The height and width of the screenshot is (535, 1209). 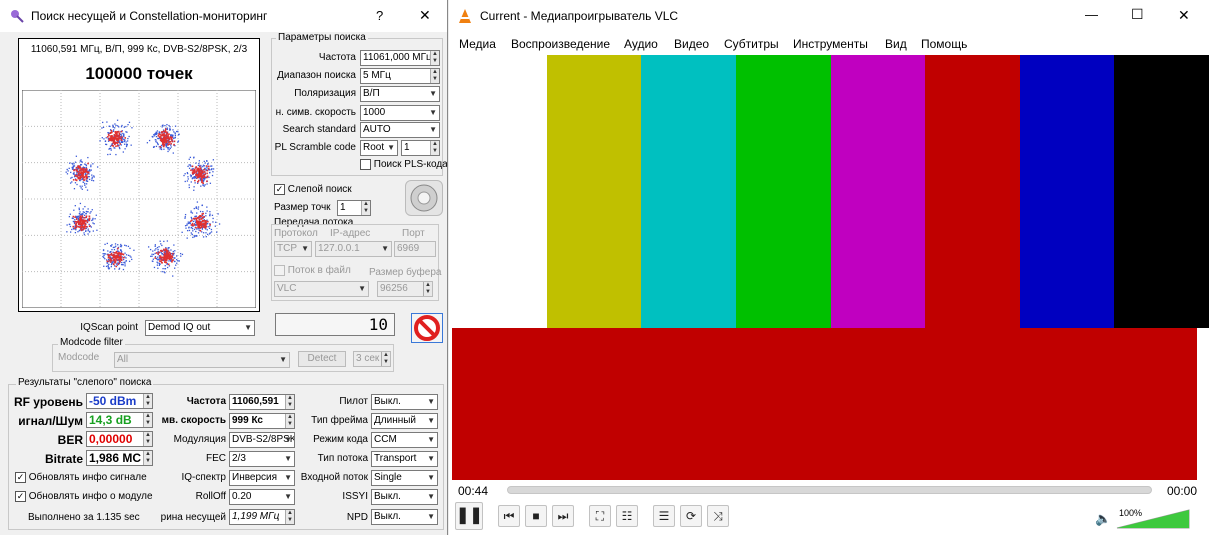 What do you see at coordinates (830, 44) in the screenshot?
I see `menu-tools: Инструменты` at bounding box center [830, 44].